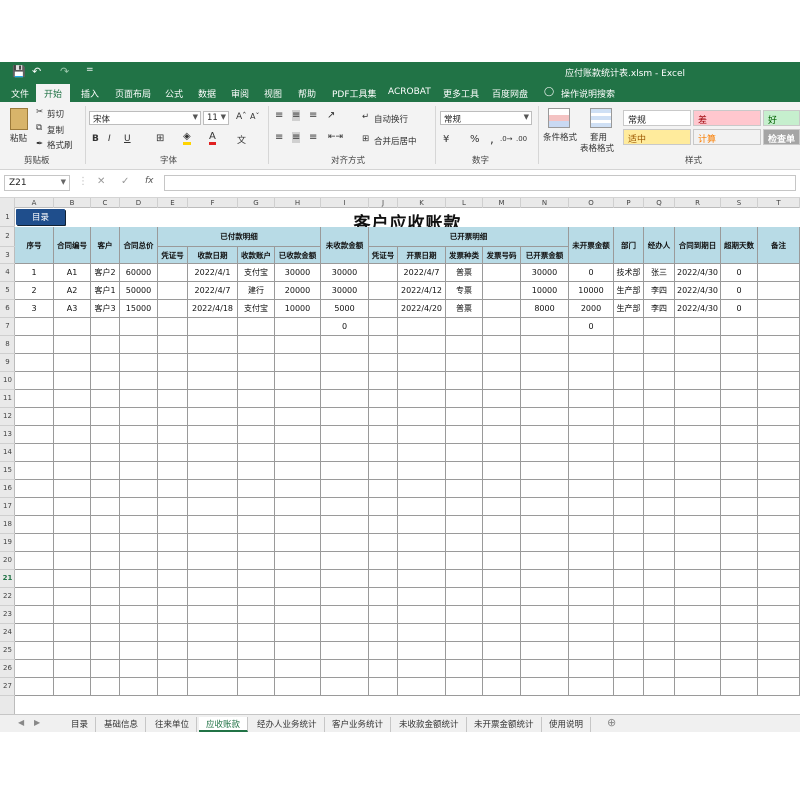 The height and width of the screenshot is (800, 800). What do you see at coordinates (779, 203) in the screenshot?
I see `column-header: T` at bounding box center [779, 203].